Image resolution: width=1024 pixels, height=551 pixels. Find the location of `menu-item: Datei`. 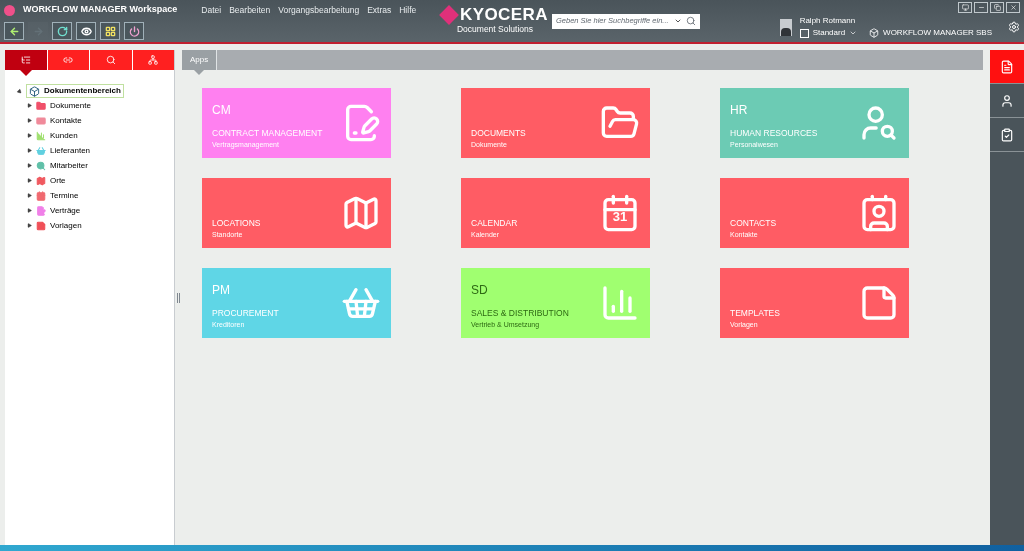

menu-item: Datei is located at coordinates (211, 10).